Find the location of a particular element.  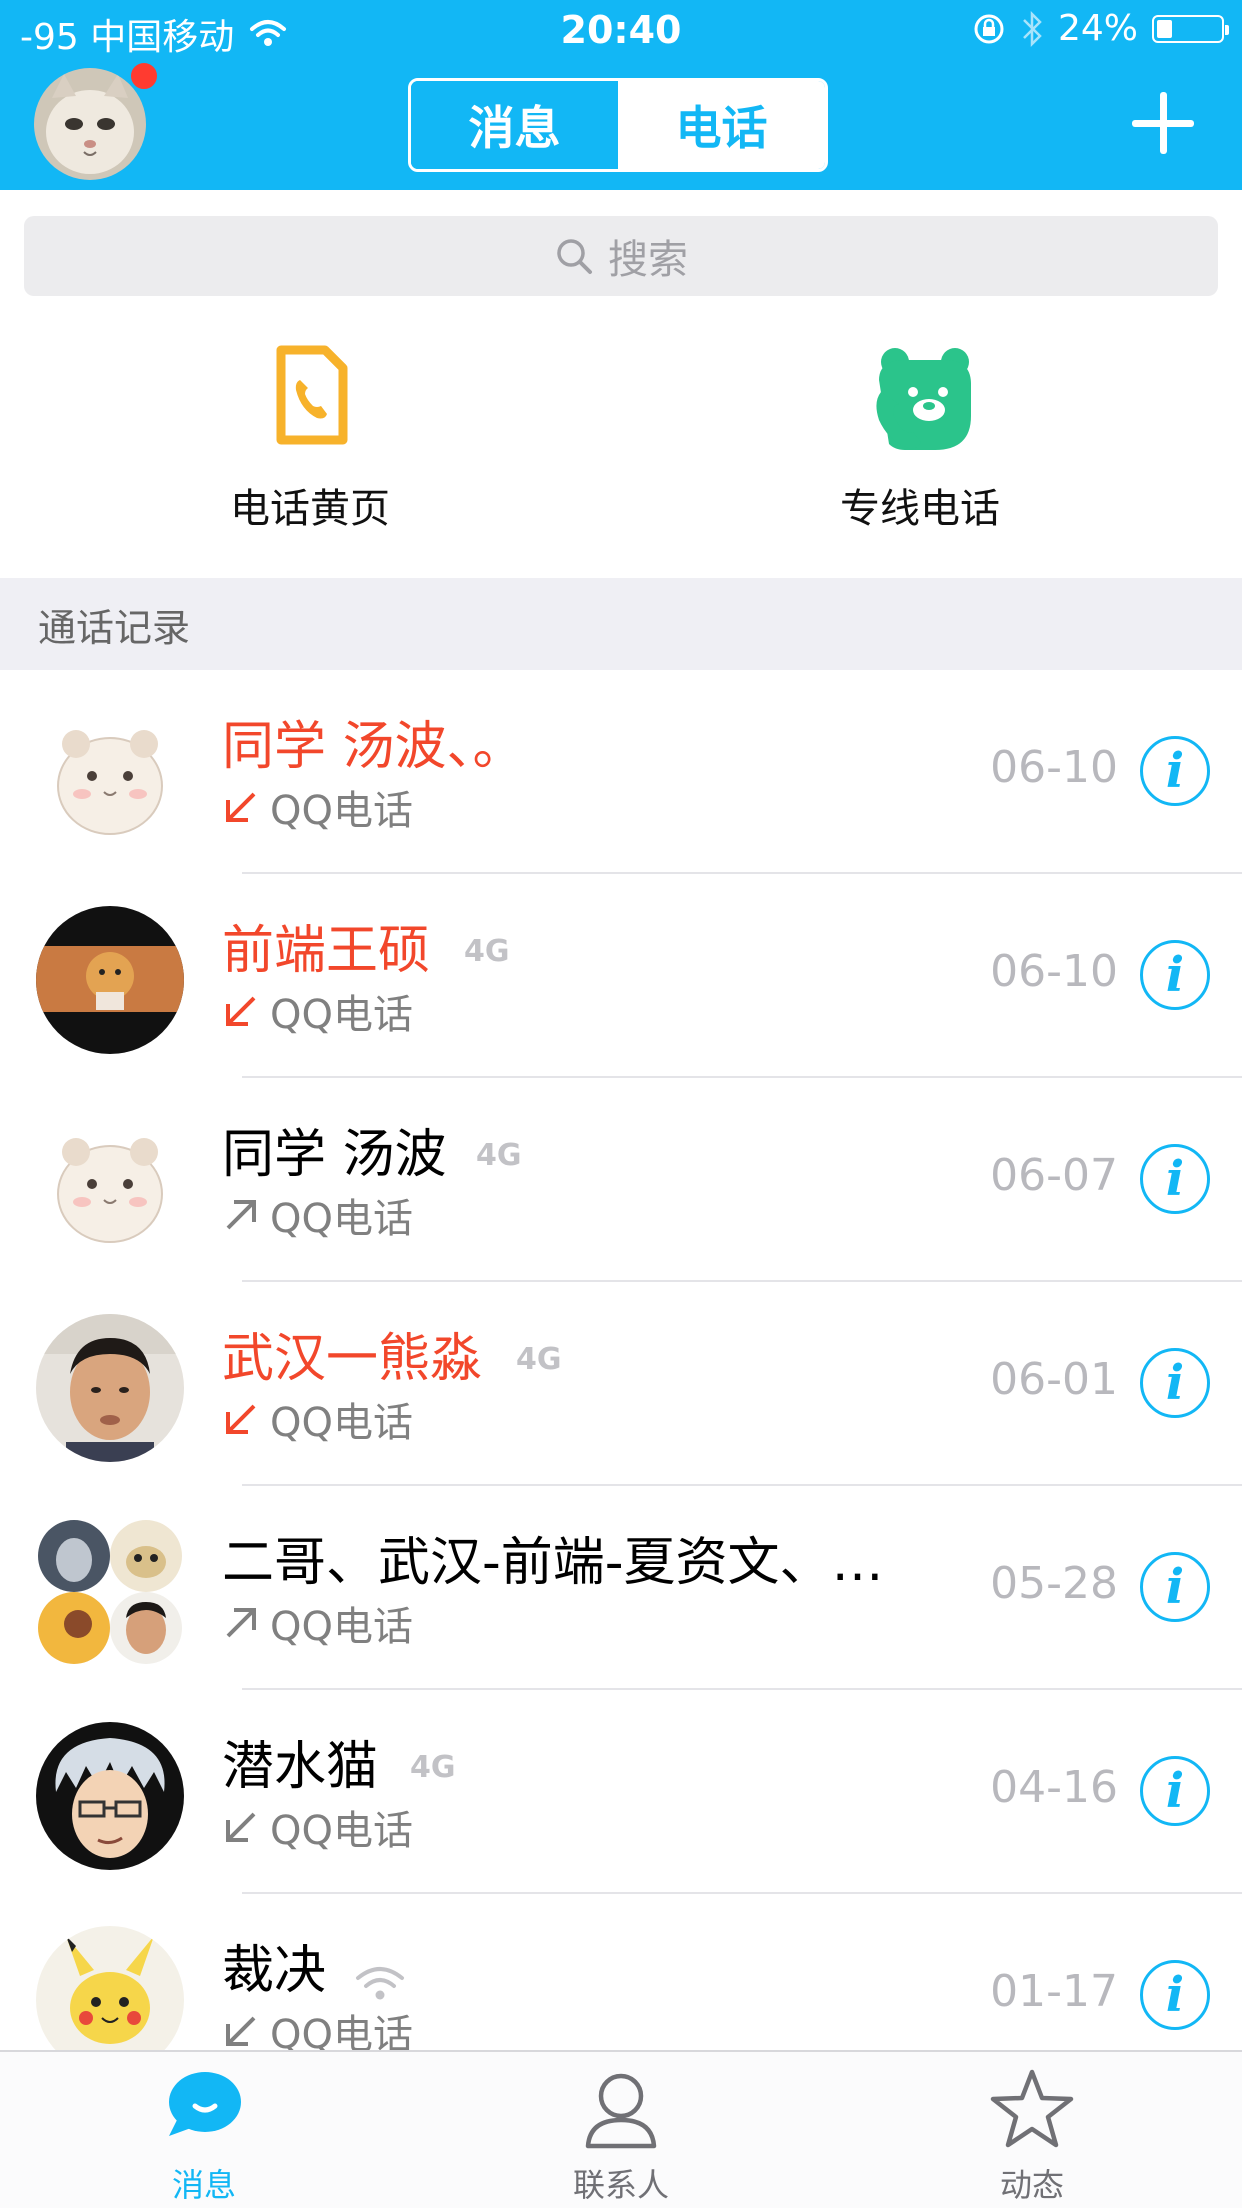

search-icon is located at coordinates (574, 256).